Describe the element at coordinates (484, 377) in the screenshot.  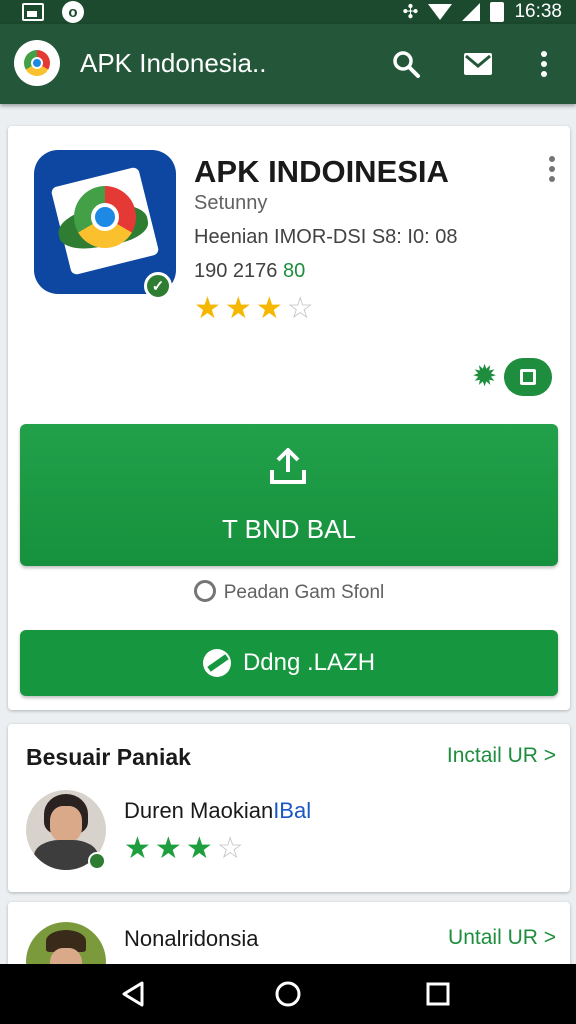
I see `settings-gear-icon: ✹` at that location.